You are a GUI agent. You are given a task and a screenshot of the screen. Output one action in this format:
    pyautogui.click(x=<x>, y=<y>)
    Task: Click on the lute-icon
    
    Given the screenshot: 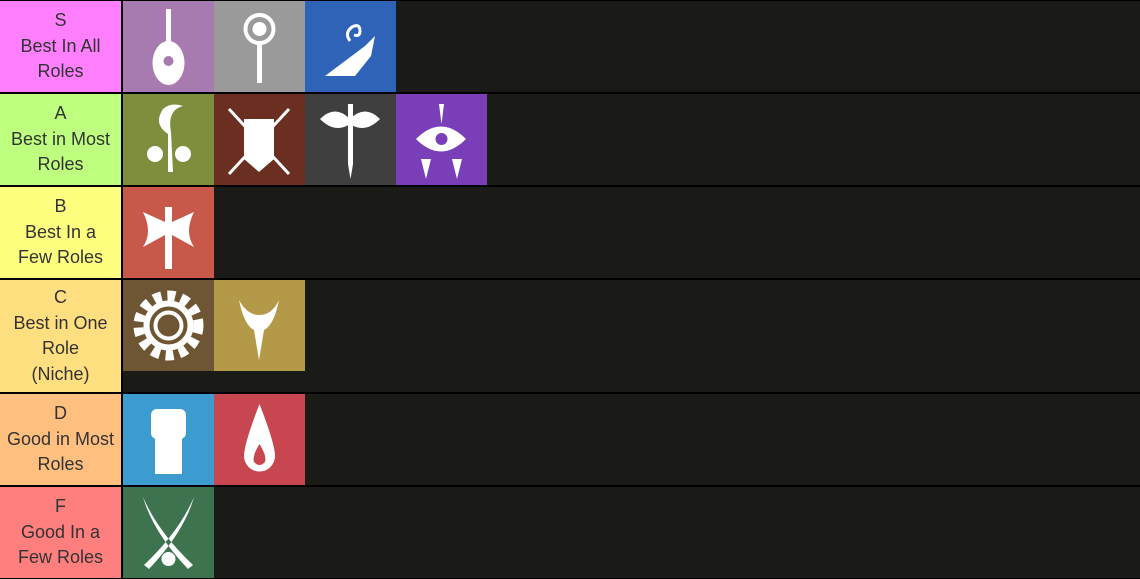 What is the action you would take?
    pyautogui.click(x=168, y=46)
    